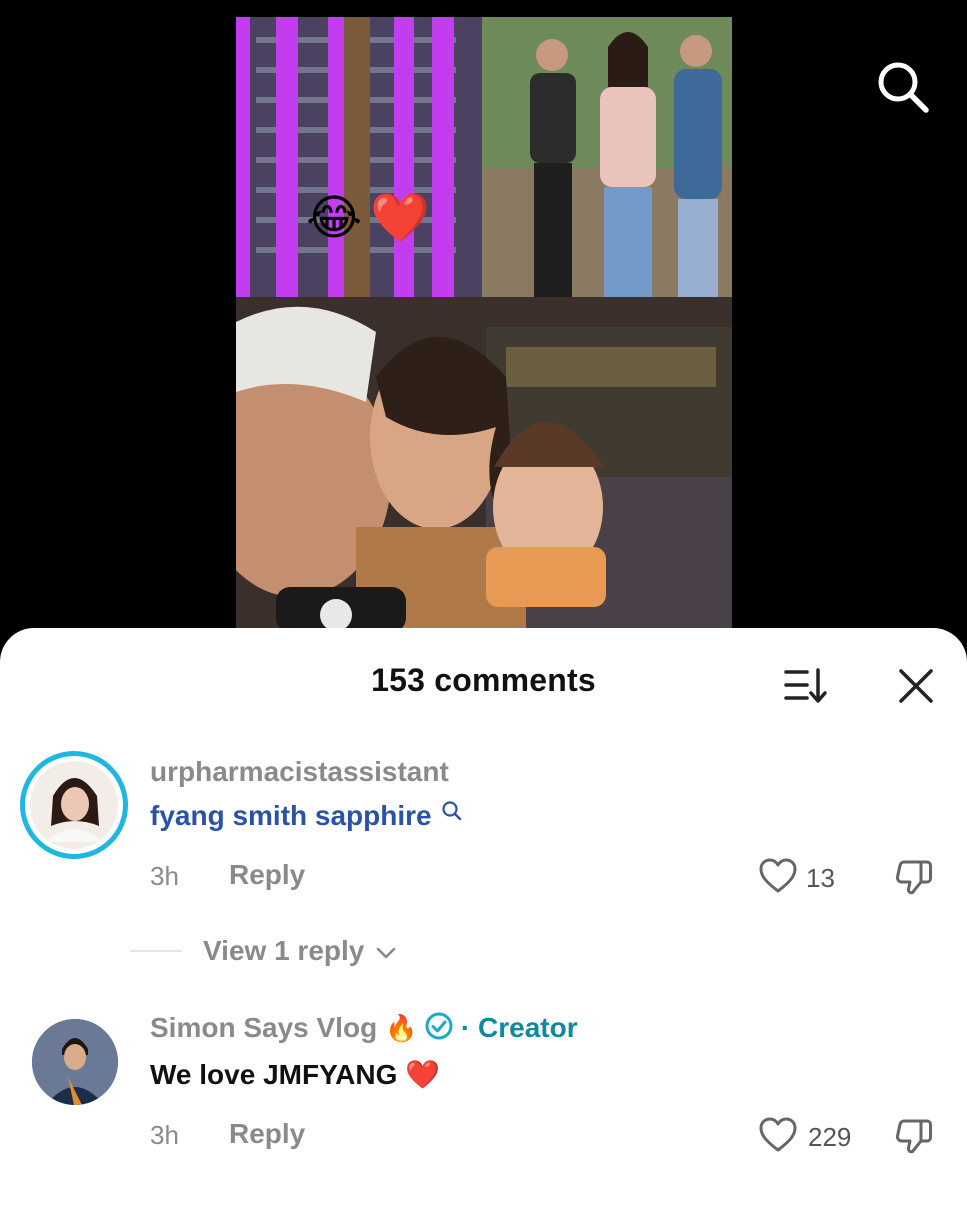 The height and width of the screenshot is (1228, 967). What do you see at coordinates (423, 1074) in the screenshot?
I see `heart-emoji: ❤️` at bounding box center [423, 1074].